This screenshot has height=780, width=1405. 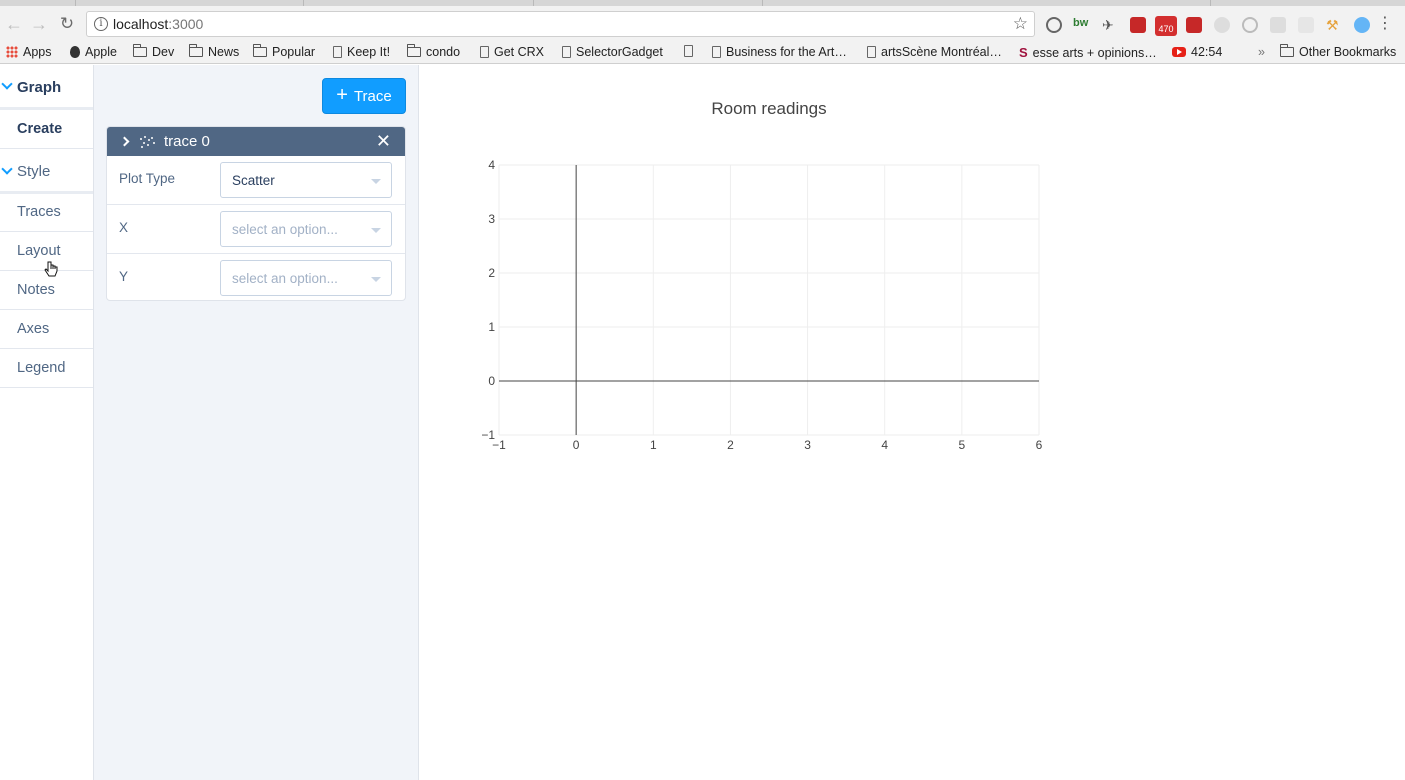 I want to click on bookmark-untitled, so click(x=691, y=51).